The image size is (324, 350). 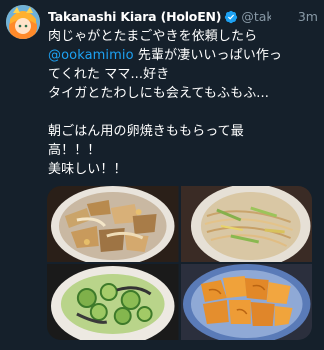 What do you see at coordinates (87, 169) in the screenshot?
I see `tweet-text-line: 美味しい！！` at bounding box center [87, 169].